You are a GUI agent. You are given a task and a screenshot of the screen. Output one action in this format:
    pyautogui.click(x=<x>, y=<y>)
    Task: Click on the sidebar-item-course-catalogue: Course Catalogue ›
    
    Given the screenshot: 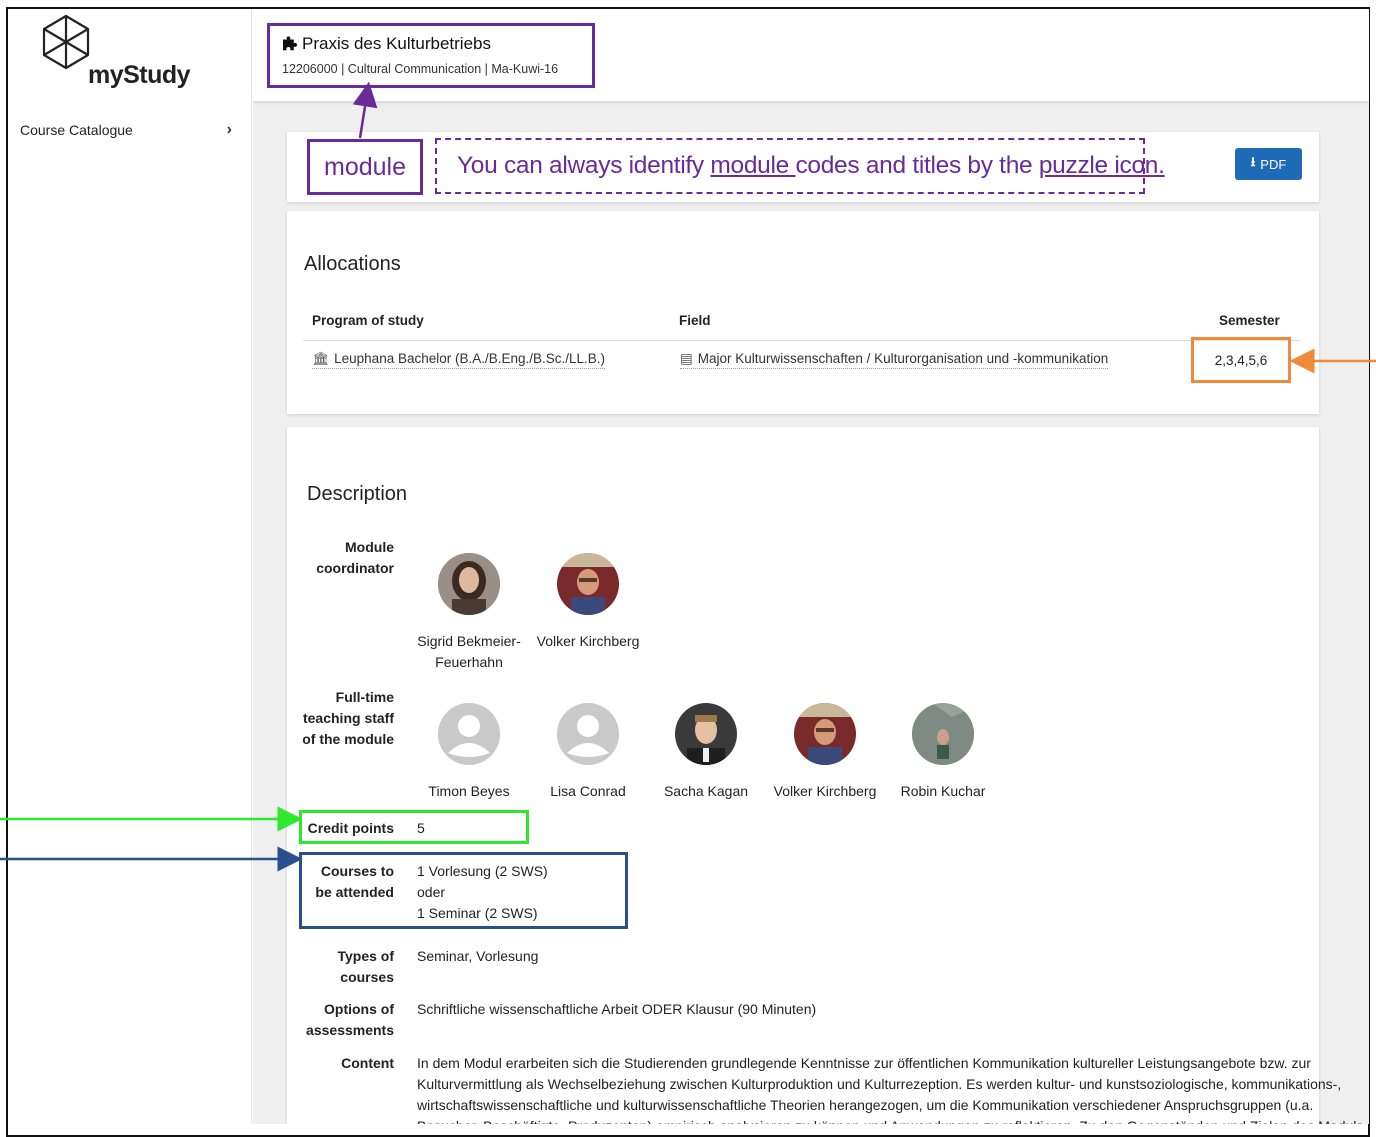 What is the action you would take?
    pyautogui.click(x=130, y=130)
    